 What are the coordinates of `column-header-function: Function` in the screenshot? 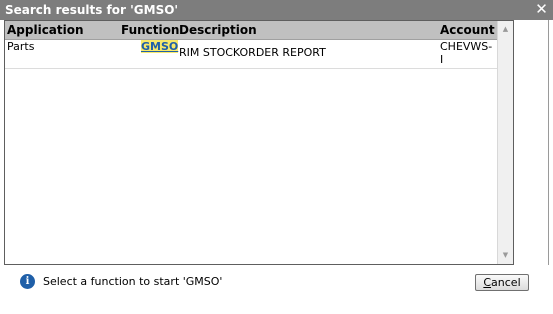 It's located at (150, 30).